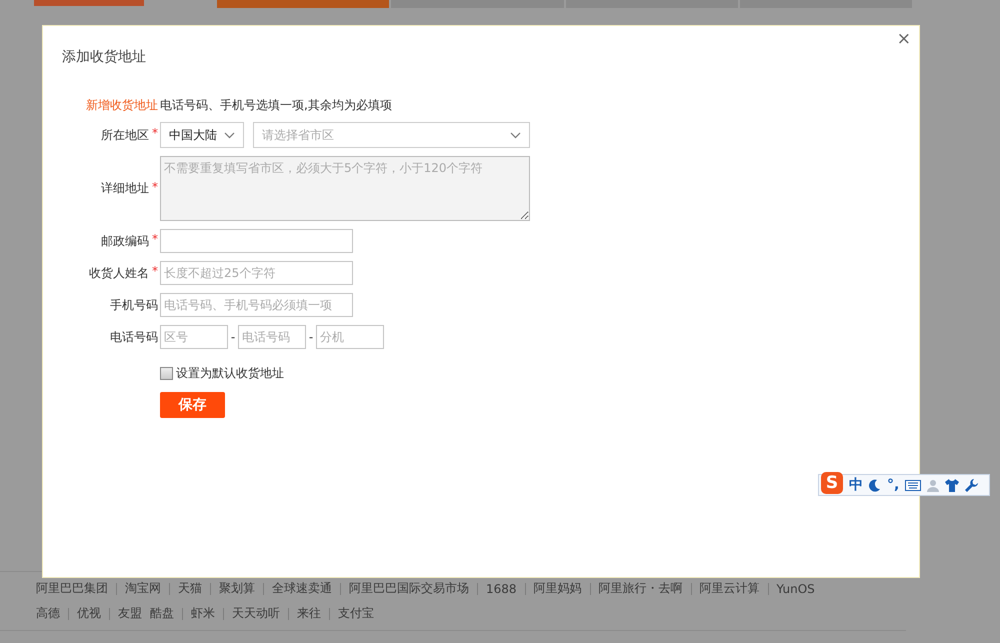 This screenshot has height=643, width=1000. Describe the element at coordinates (134, 305) in the screenshot. I see `field-label: 手机号码` at that location.